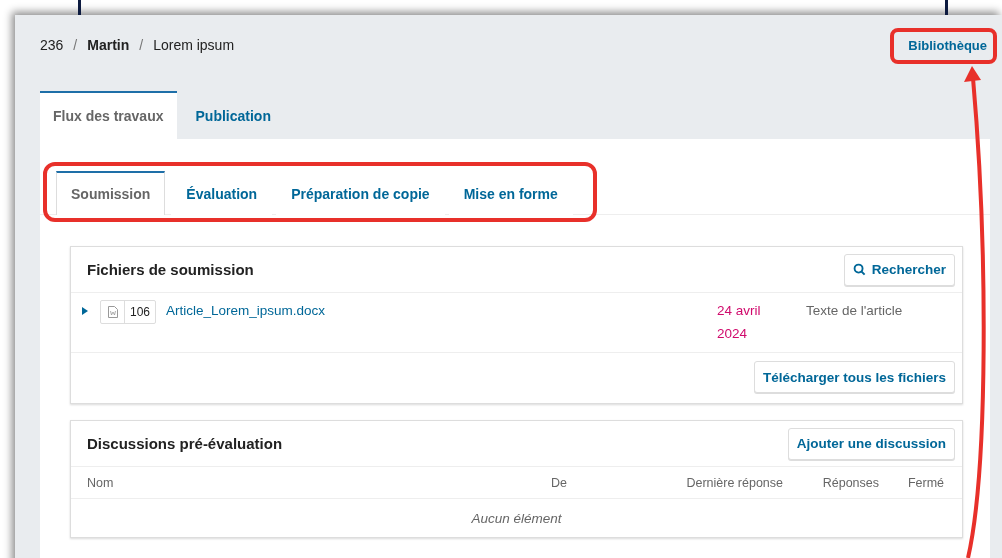  Describe the element at coordinates (854, 377) in the screenshot. I see `download-all-button: Télécharger tous les fichiers` at that location.